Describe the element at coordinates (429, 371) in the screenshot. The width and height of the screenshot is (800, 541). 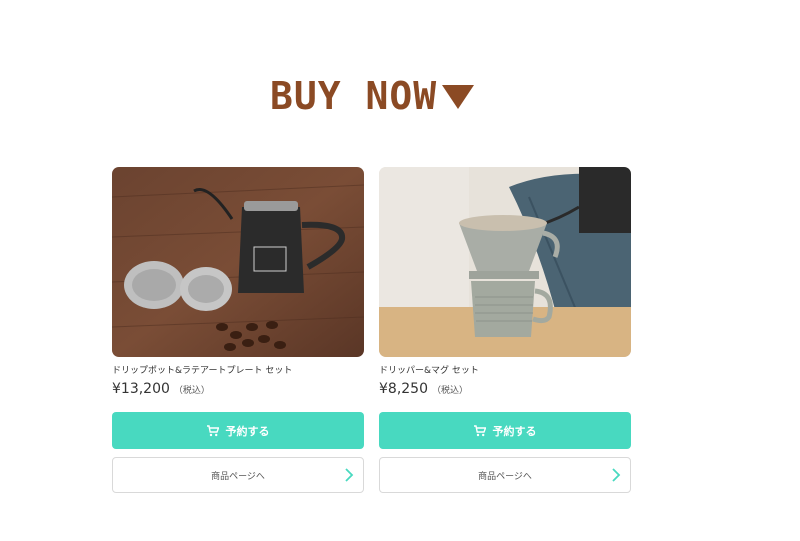
I see `product-name: ドリッパー&マグ セット` at that location.